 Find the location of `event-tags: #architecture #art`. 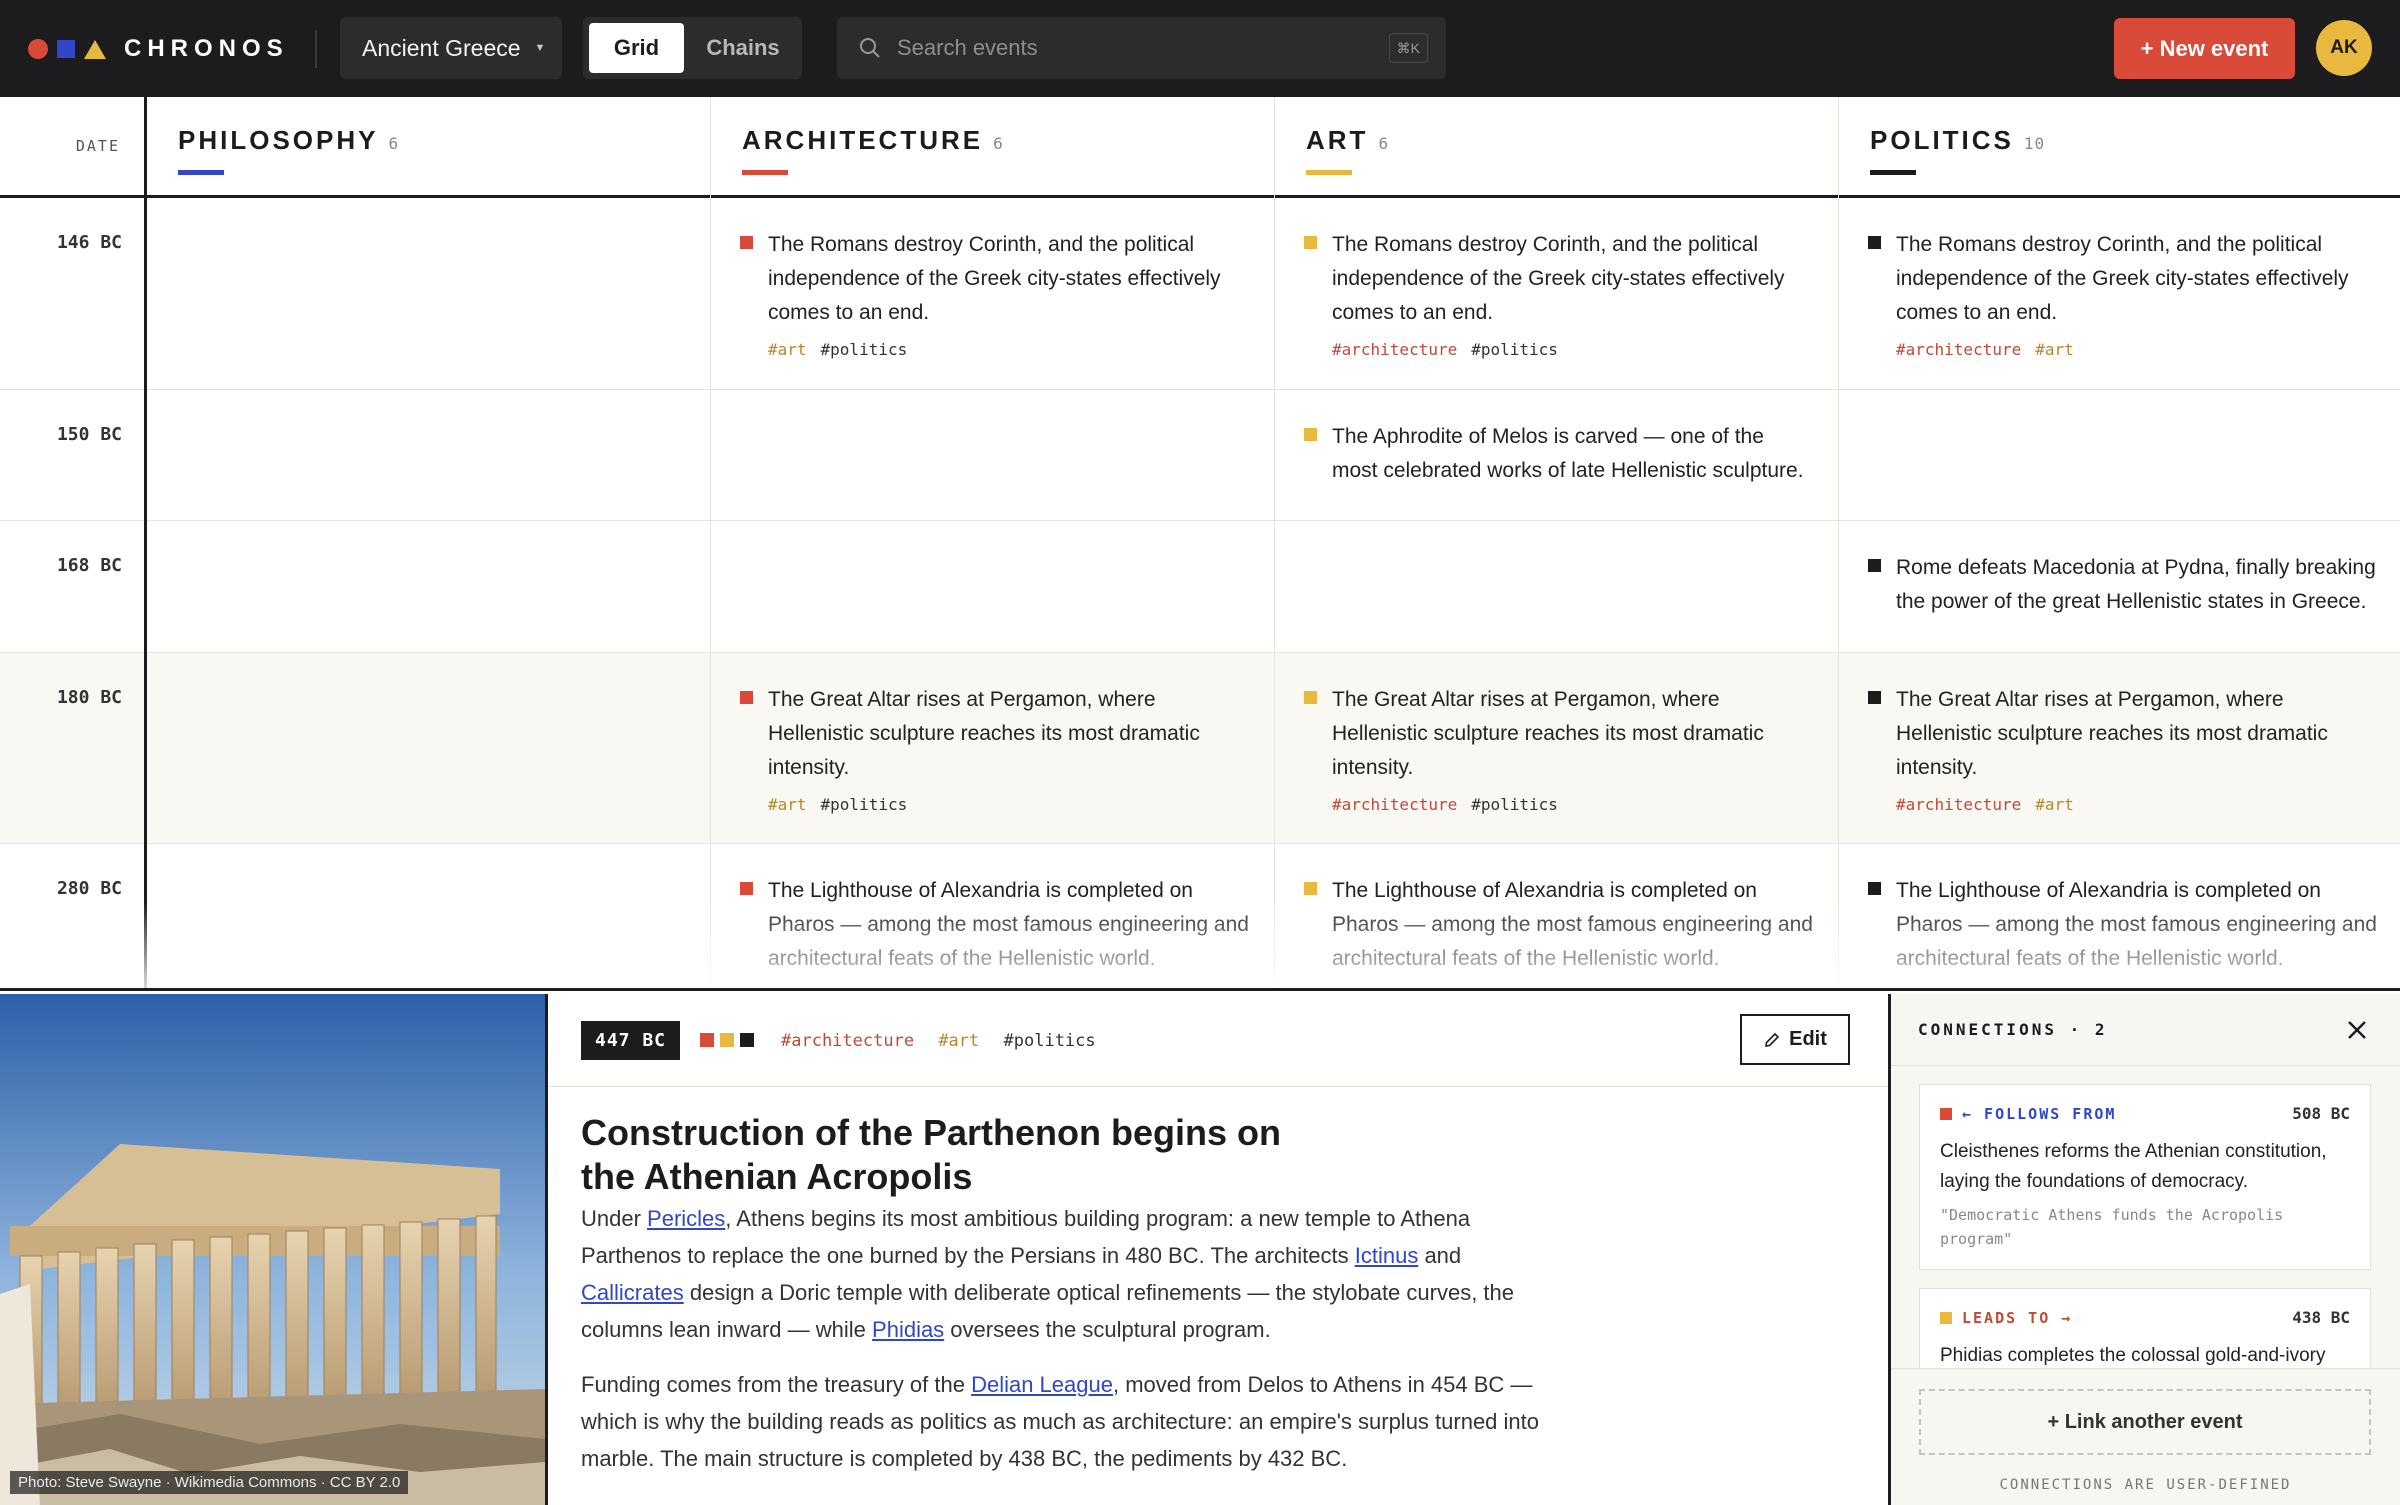

event-tags: #architecture #art is located at coordinates (2137, 349).